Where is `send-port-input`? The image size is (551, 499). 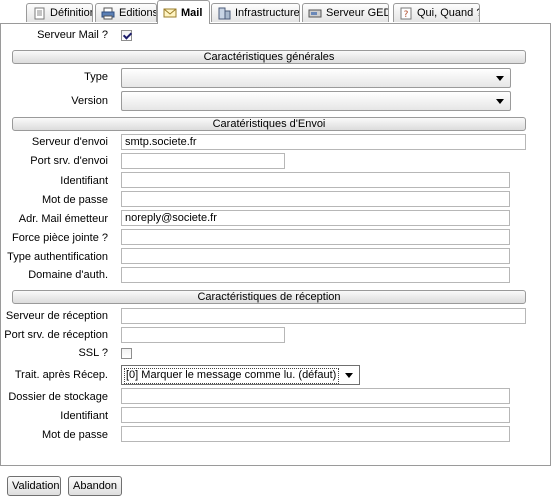 send-port-input is located at coordinates (203, 161).